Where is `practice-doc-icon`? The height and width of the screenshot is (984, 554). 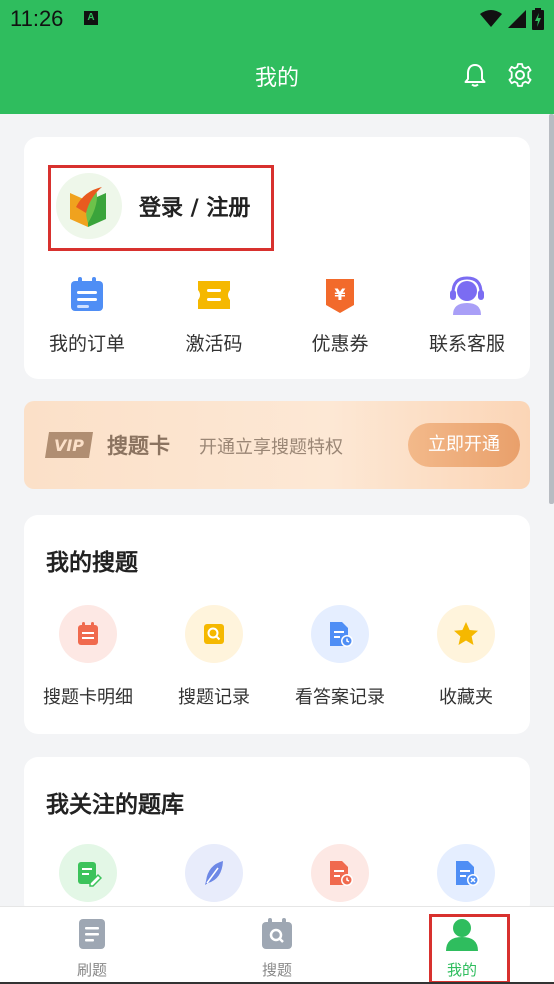
practice-doc-icon is located at coordinates (92, 934).